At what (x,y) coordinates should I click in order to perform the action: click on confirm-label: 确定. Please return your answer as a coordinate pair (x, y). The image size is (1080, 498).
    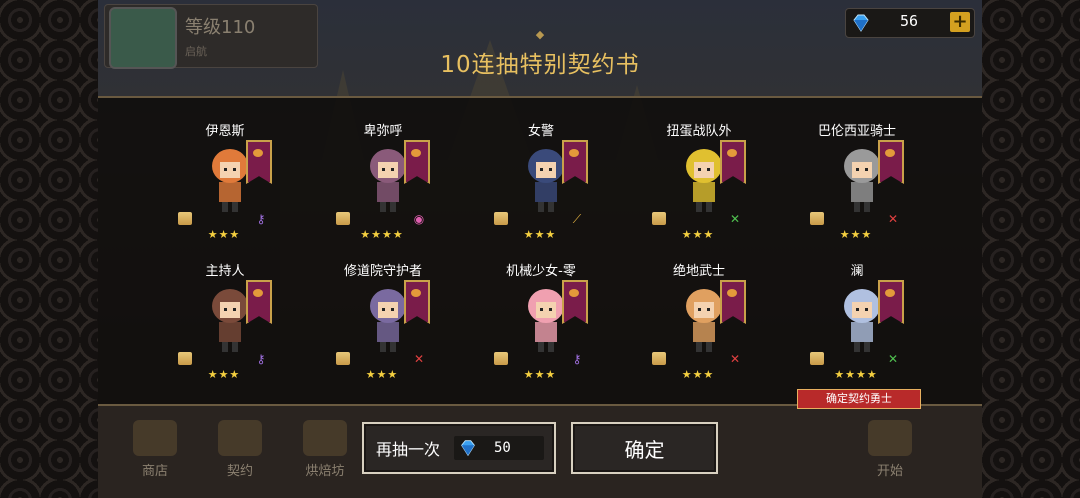
    Looking at the image, I should click on (644, 450).